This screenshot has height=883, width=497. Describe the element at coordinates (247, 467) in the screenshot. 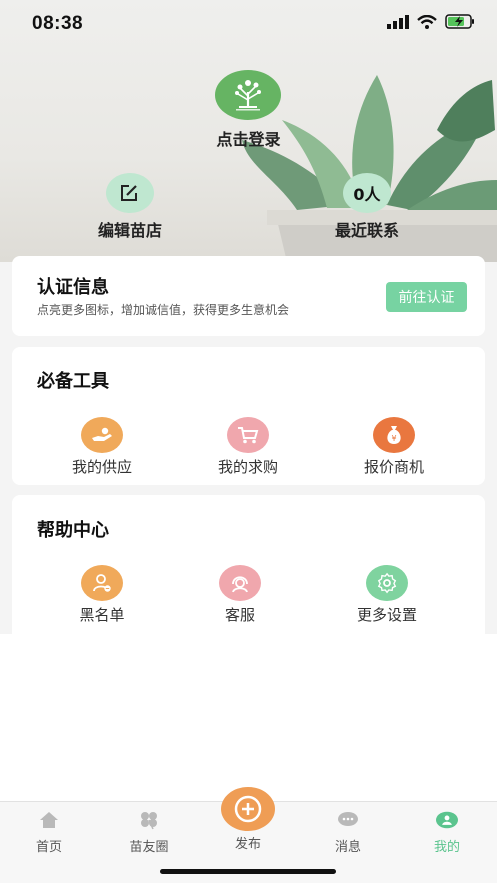

I see `my-purchase-label: 我的求购` at that location.